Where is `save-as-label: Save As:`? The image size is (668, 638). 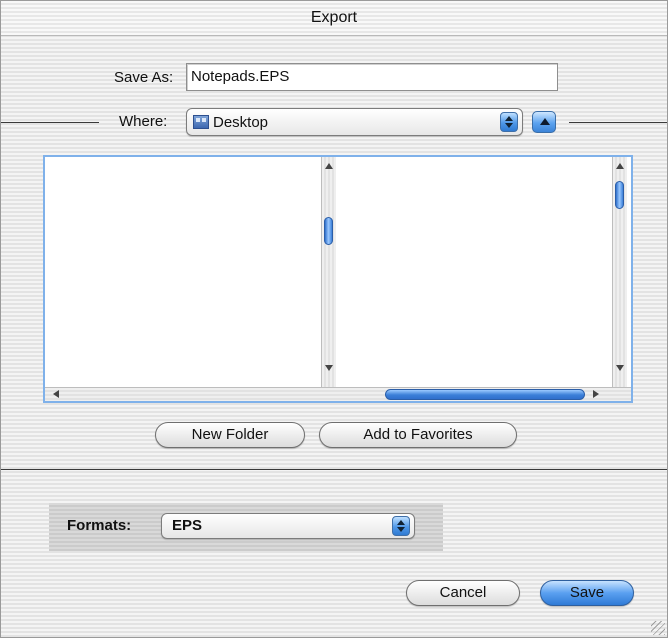
save-as-label: Save As: is located at coordinates (144, 77).